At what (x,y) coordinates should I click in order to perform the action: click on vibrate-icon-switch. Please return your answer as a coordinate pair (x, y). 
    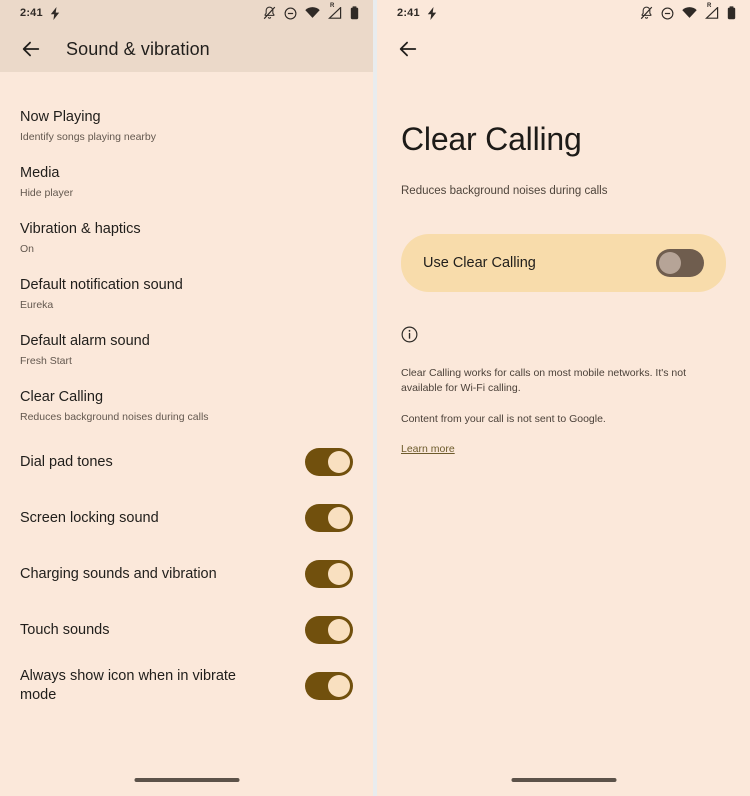
    Looking at the image, I should click on (329, 686).